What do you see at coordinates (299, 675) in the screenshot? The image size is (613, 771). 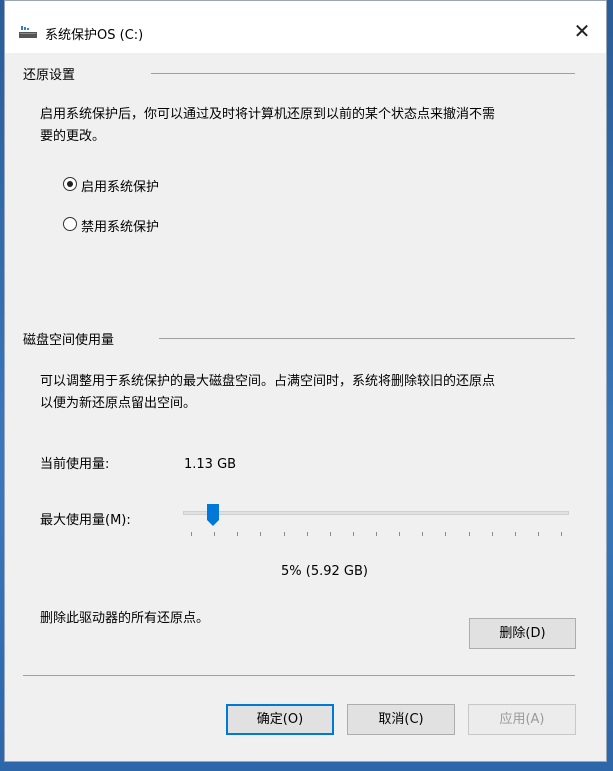 I see `footer-divider` at bounding box center [299, 675].